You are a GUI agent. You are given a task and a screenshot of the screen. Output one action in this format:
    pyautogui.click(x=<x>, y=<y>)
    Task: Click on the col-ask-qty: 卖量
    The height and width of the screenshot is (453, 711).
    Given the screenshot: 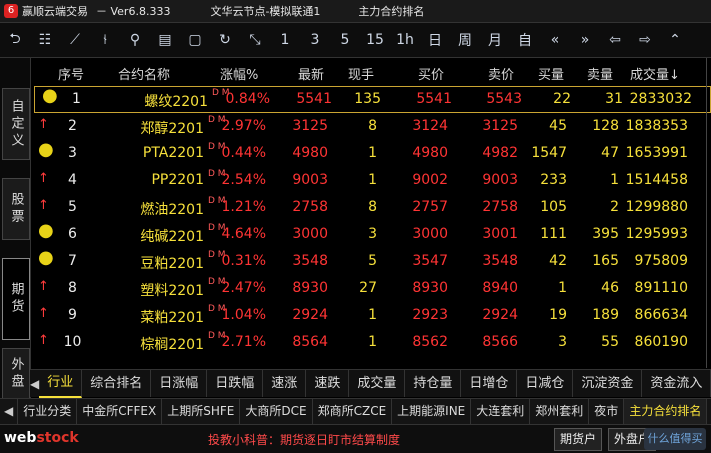 What is the action you would take?
    pyautogui.click(x=600, y=73)
    